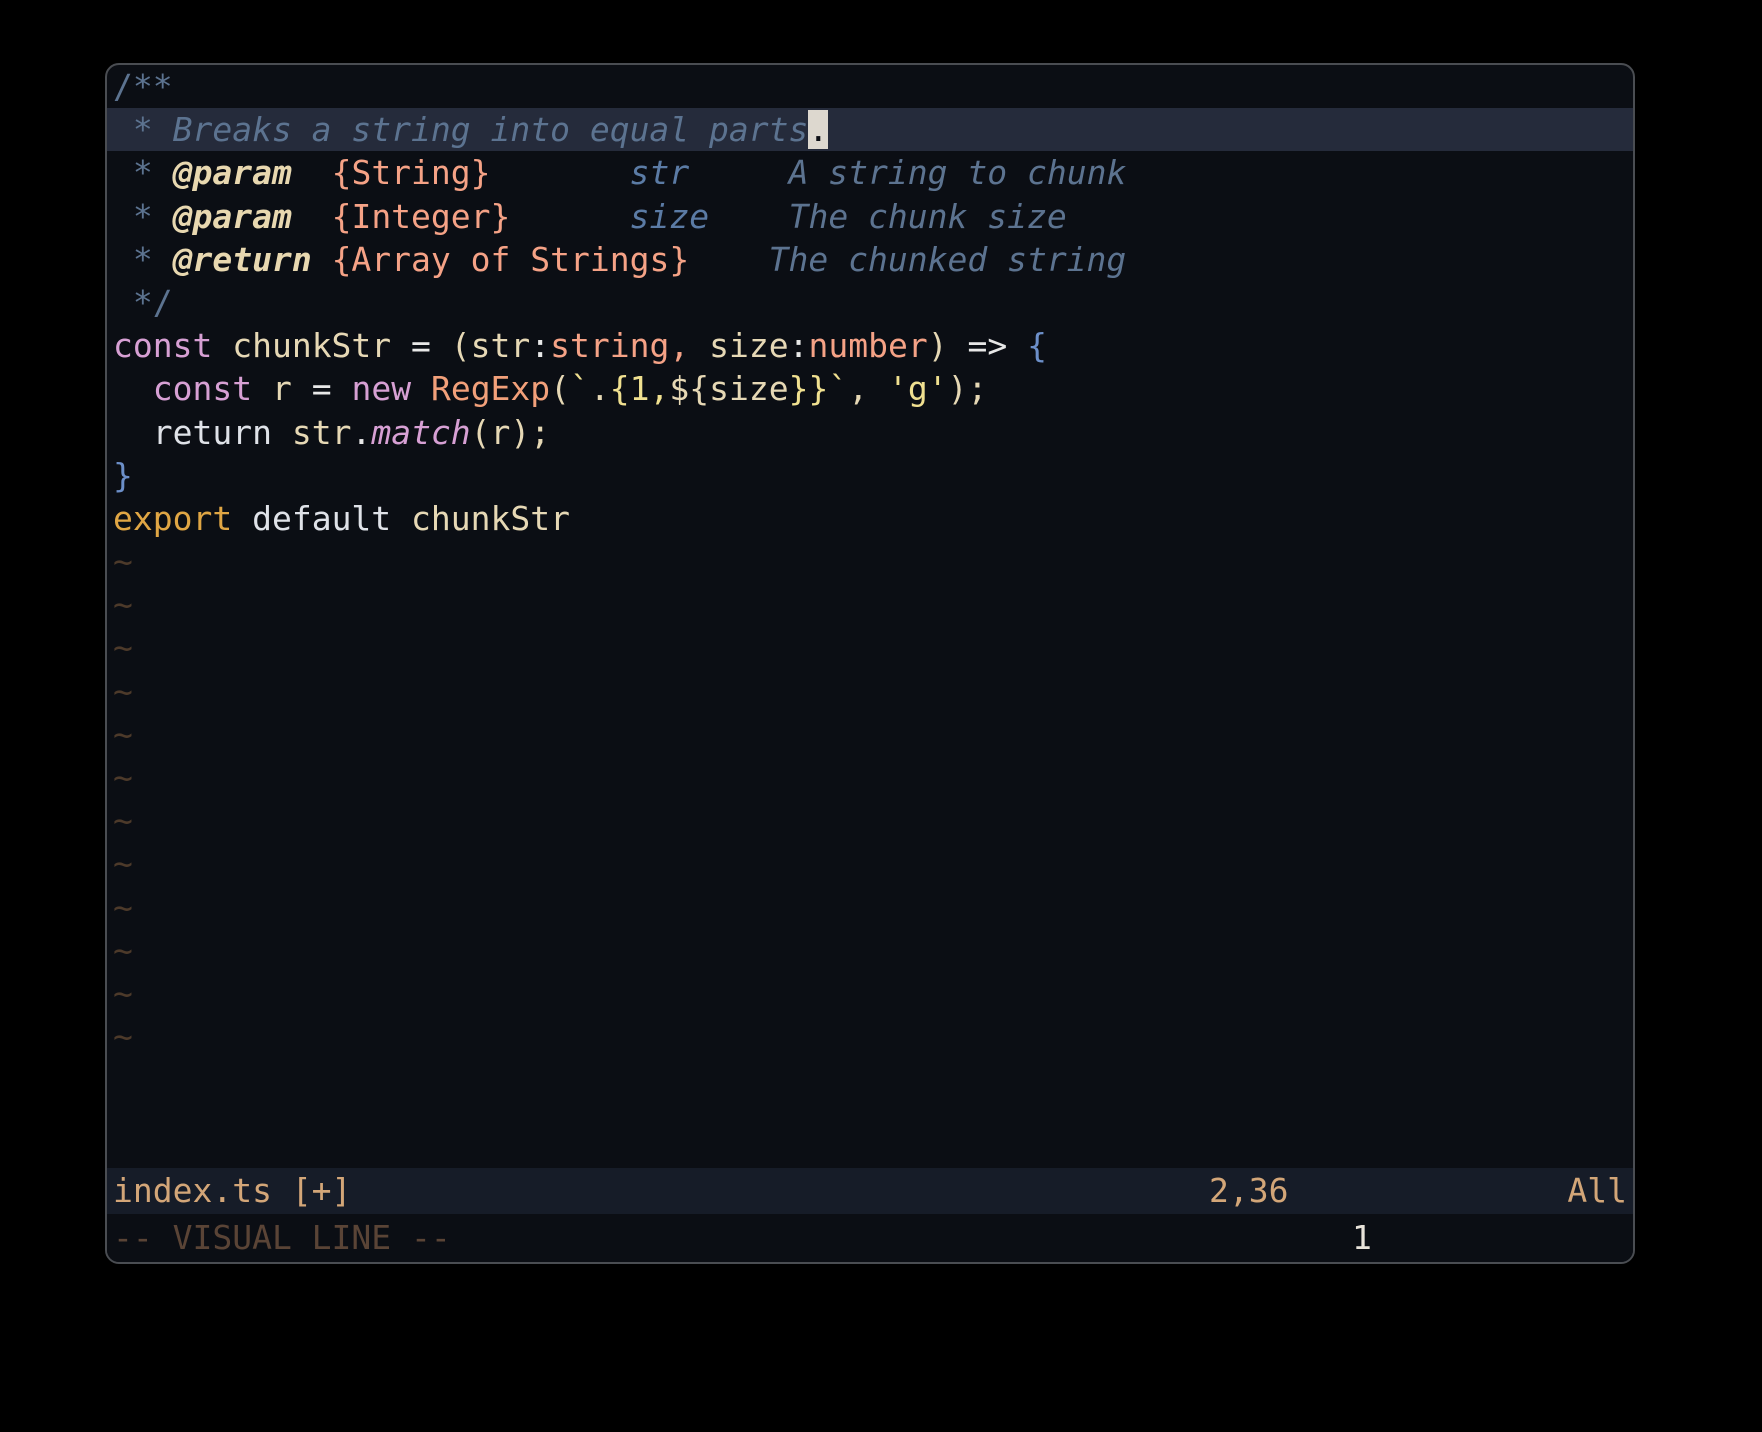 This screenshot has width=1762, height=1432. What do you see at coordinates (282, 1237) in the screenshot?
I see `mode-indicator: -- VISUAL LINE --` at bounding box center [282, 1237].